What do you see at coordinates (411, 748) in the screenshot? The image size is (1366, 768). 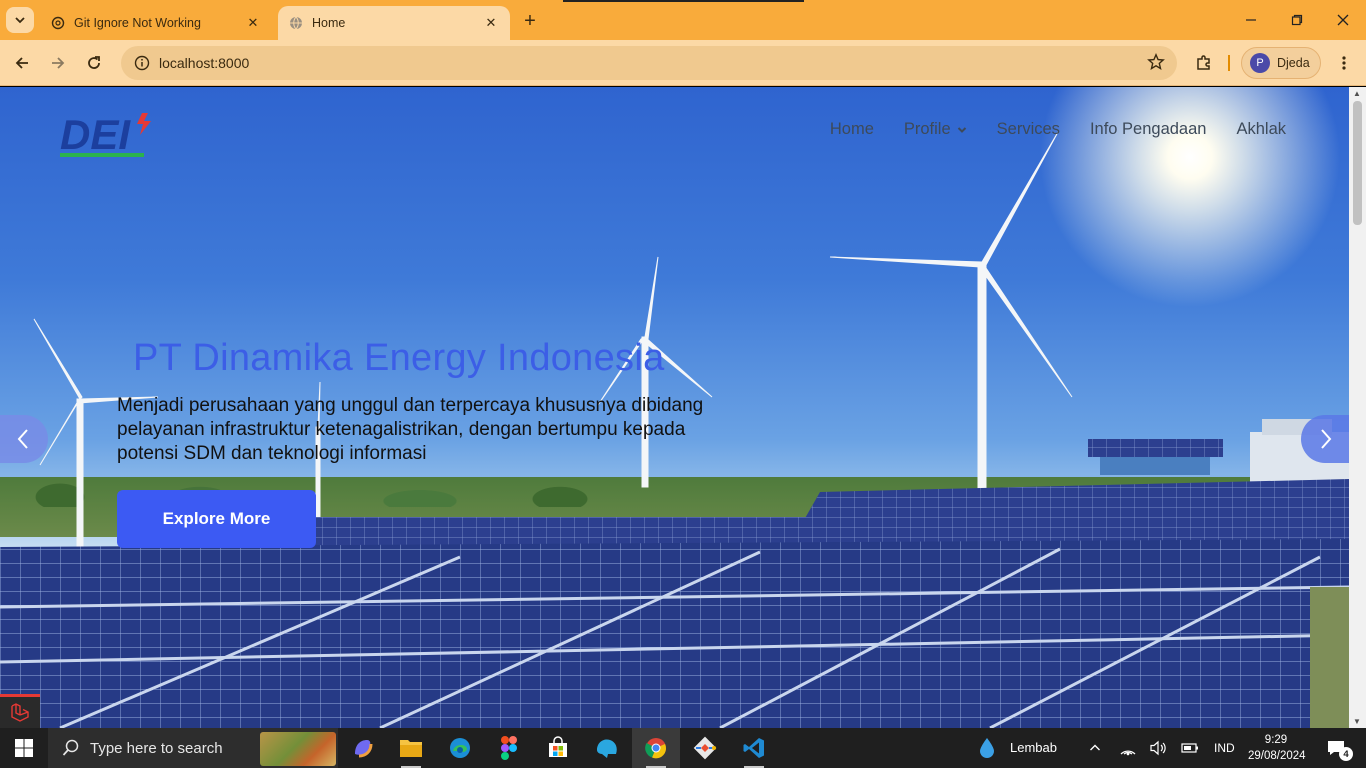 I see `file-explorer-icon` at bounding box center [411, 748].